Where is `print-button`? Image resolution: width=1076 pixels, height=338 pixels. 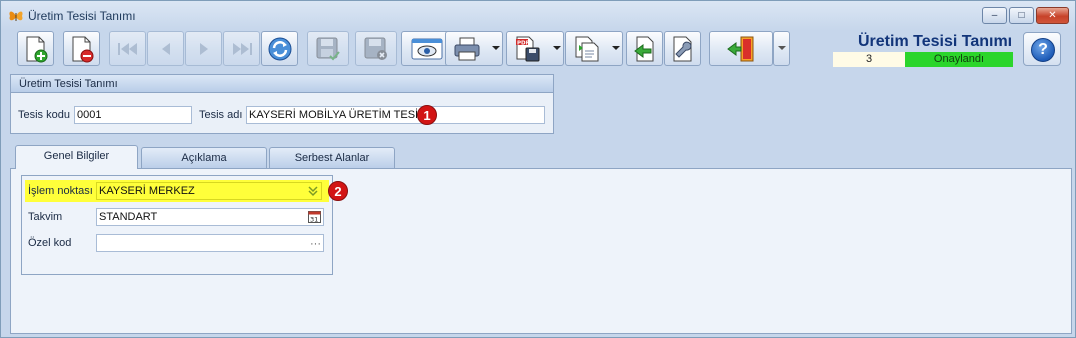 print-button is located at coordinates (474, 48).